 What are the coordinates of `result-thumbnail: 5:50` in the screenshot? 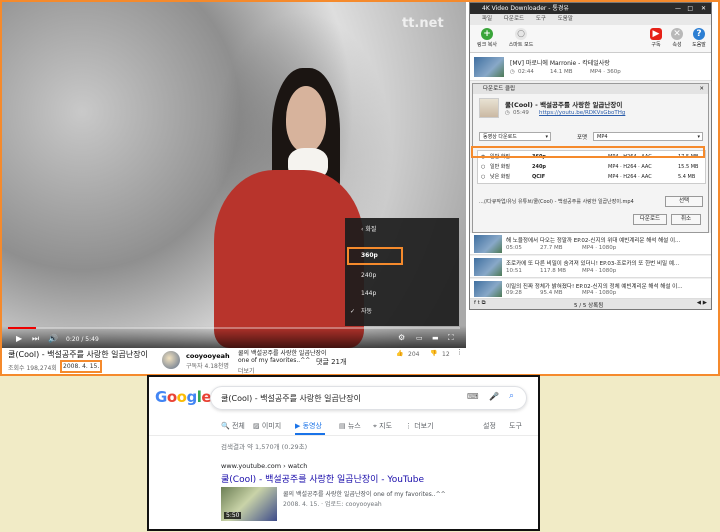 It's located at (249, 504).